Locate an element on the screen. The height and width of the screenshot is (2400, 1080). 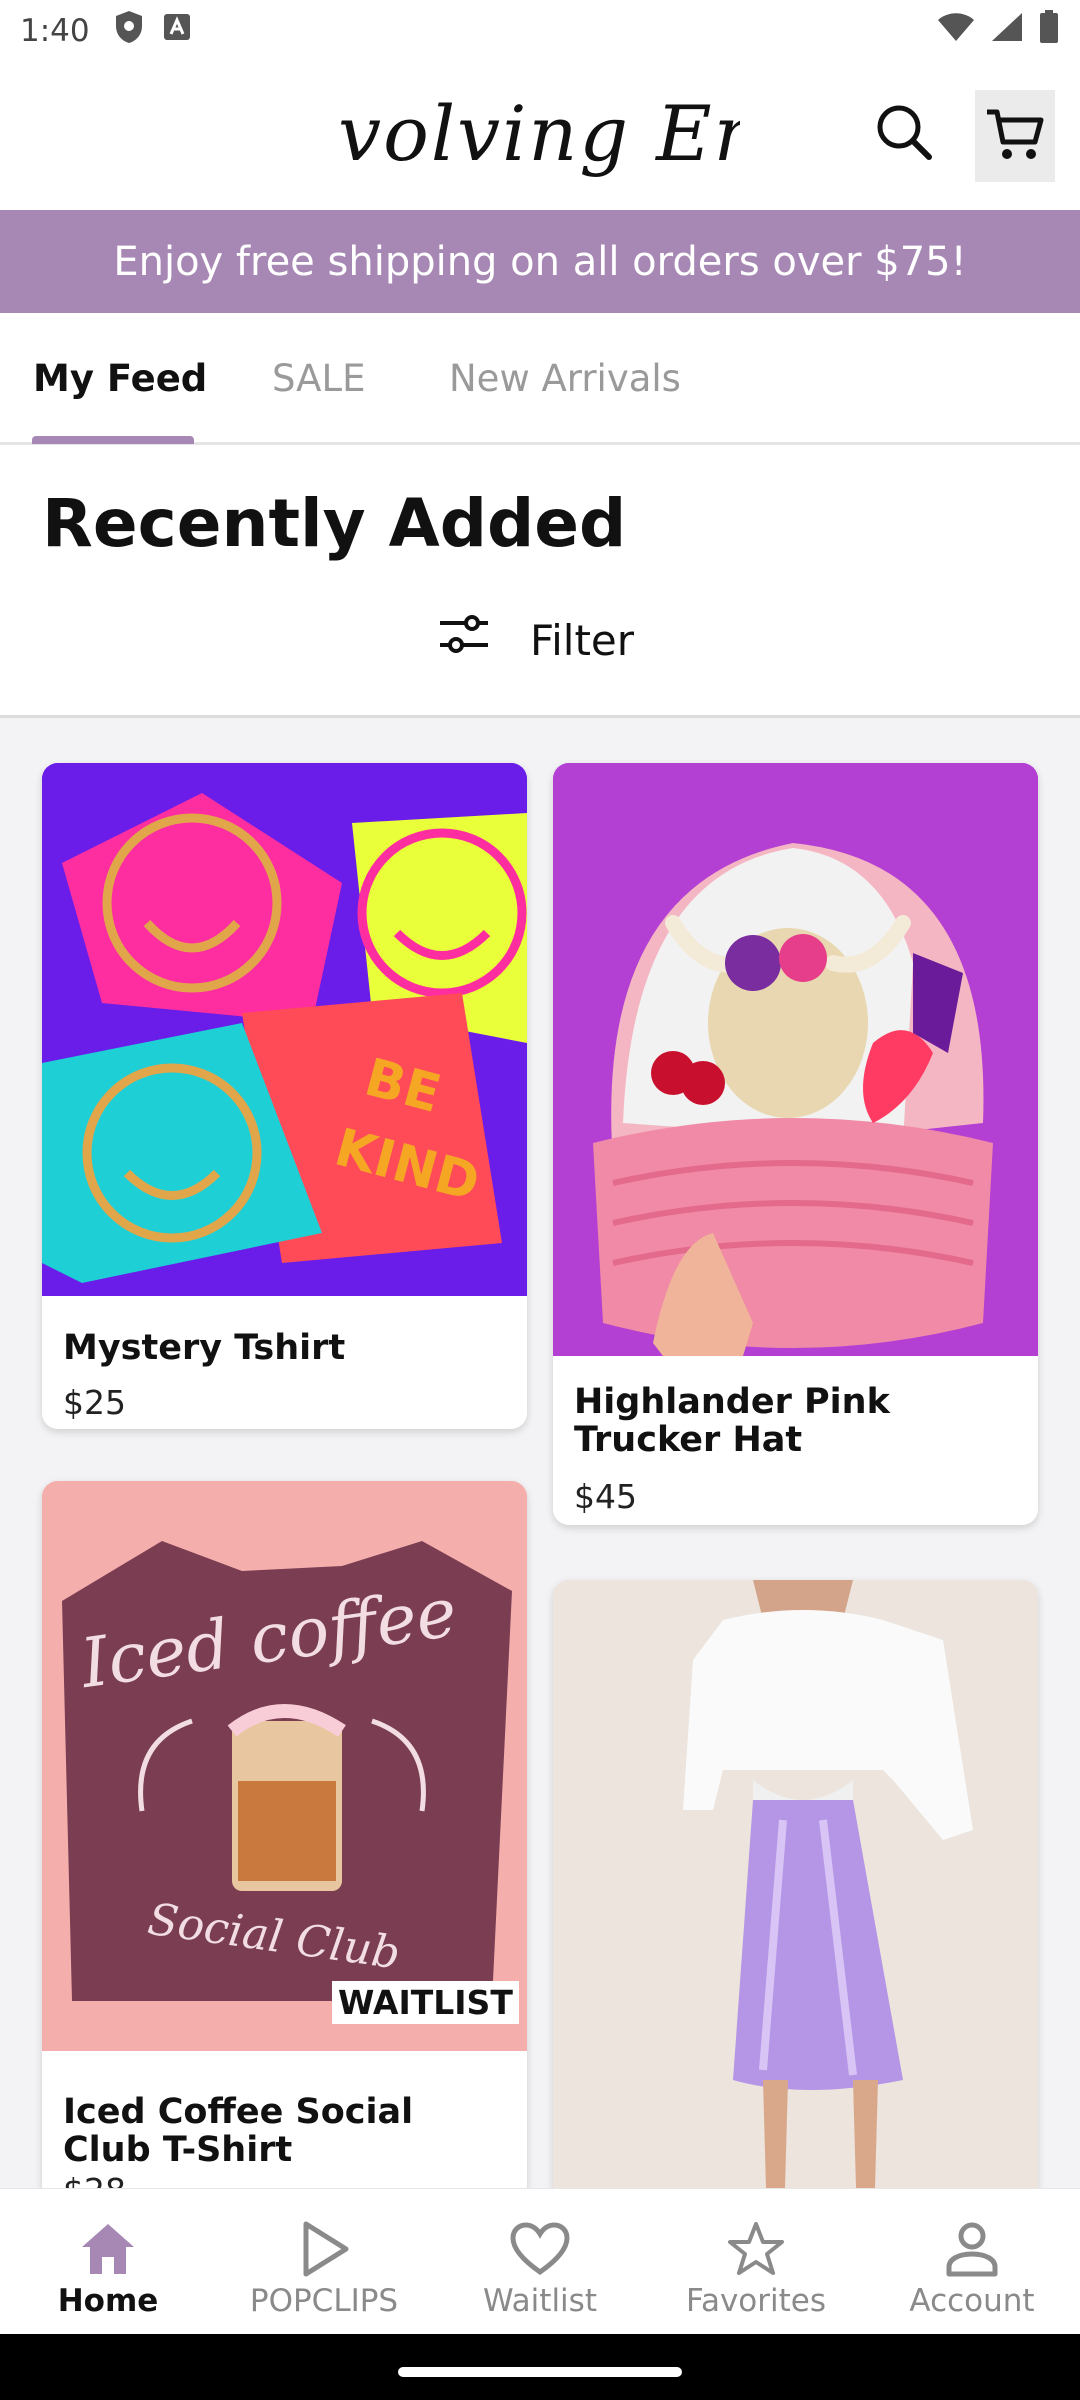
product-price: $28 is located at coordinates (94, 2179).